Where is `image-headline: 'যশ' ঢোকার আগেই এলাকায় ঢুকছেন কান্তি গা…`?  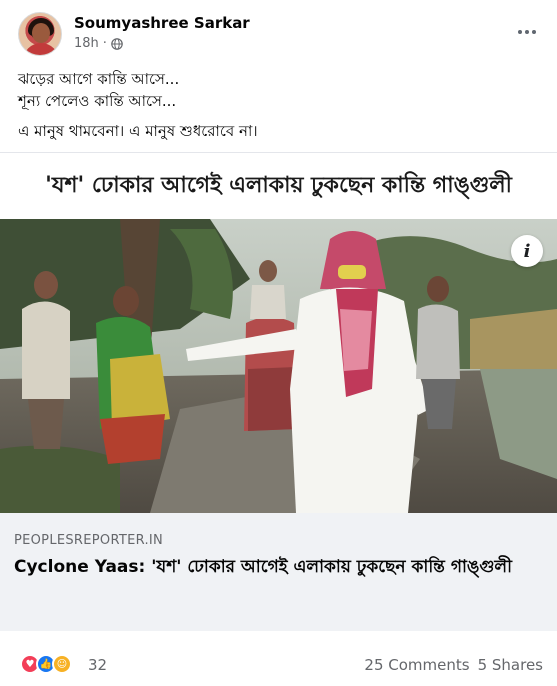
image-headline: 'যশ' ঢোকার আগেই এলাকায় ঢুকছেন কান্তি গা… is located at coordinates (278, 185).